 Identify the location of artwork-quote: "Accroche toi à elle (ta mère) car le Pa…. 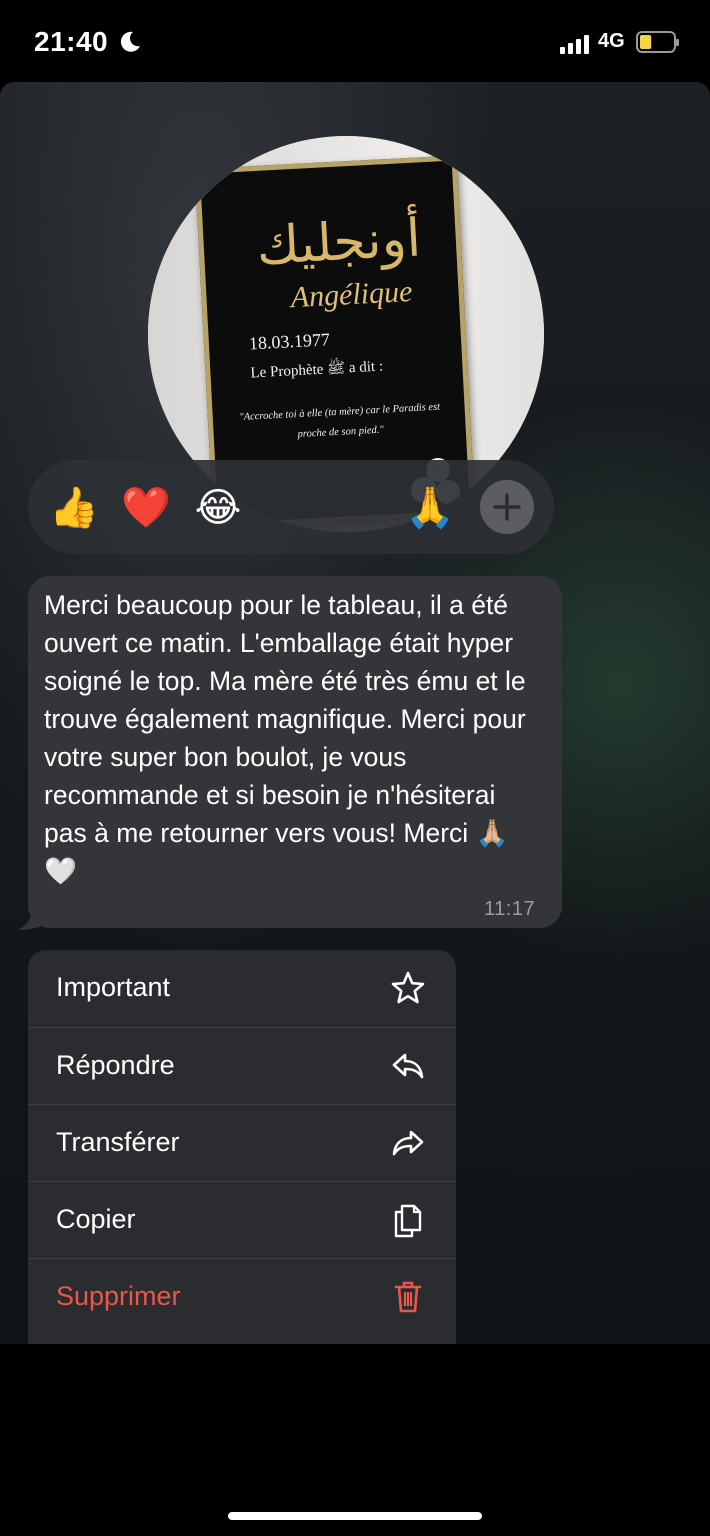
(340, 421).